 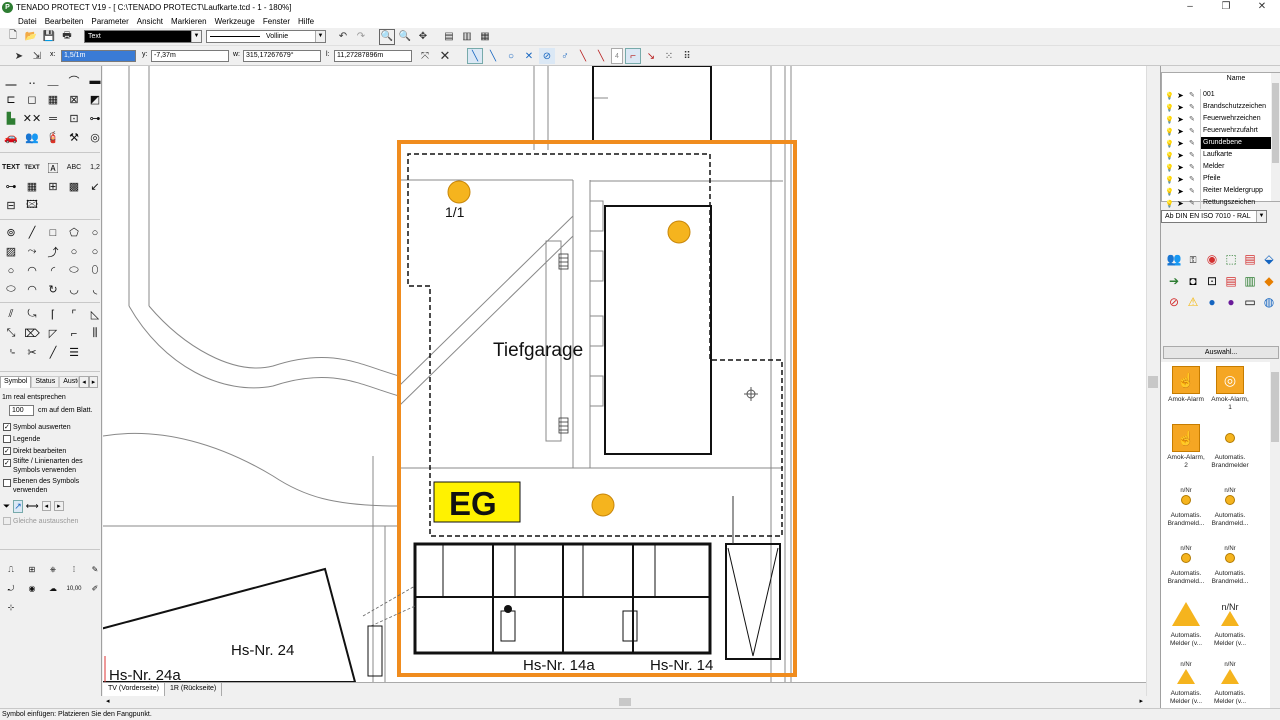 I want to click on layer-row: 💡 ➤ ✎ Laufkarte, so click(x=1217, y=155).